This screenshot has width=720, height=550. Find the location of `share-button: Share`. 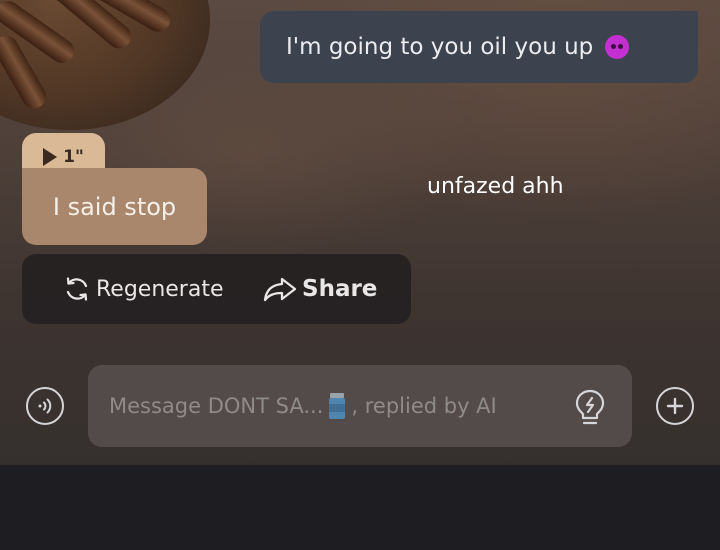

share-button: Share is located at coordinates (319, 289).